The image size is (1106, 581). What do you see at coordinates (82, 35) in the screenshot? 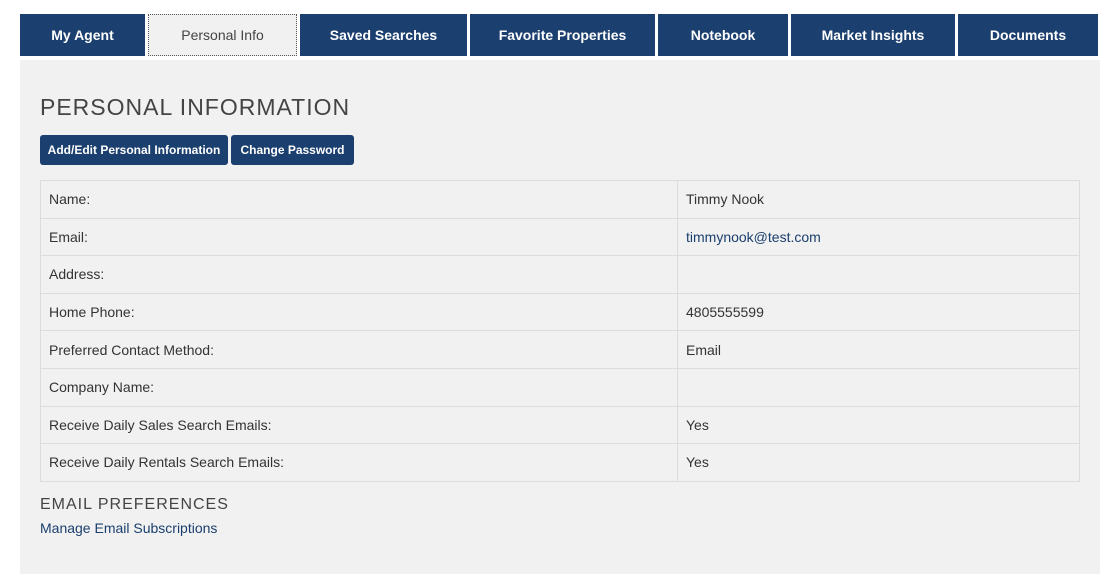
I see `tab-my-agent: My Agent` at bounding box center [82, 35].